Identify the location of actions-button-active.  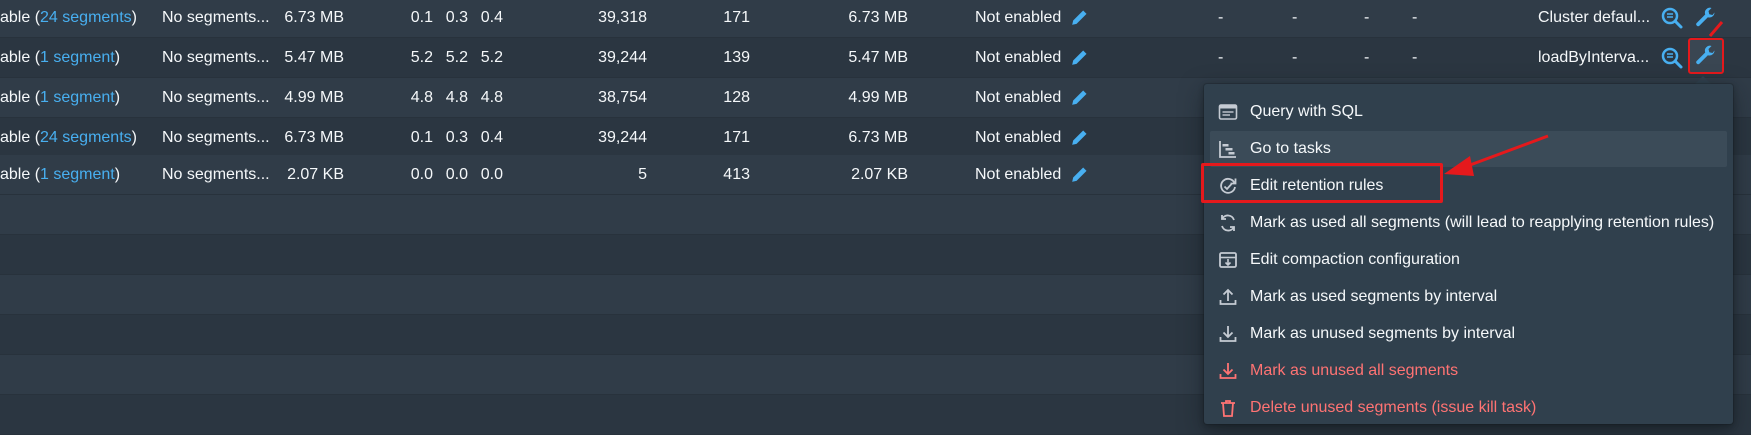
(1706, 56).